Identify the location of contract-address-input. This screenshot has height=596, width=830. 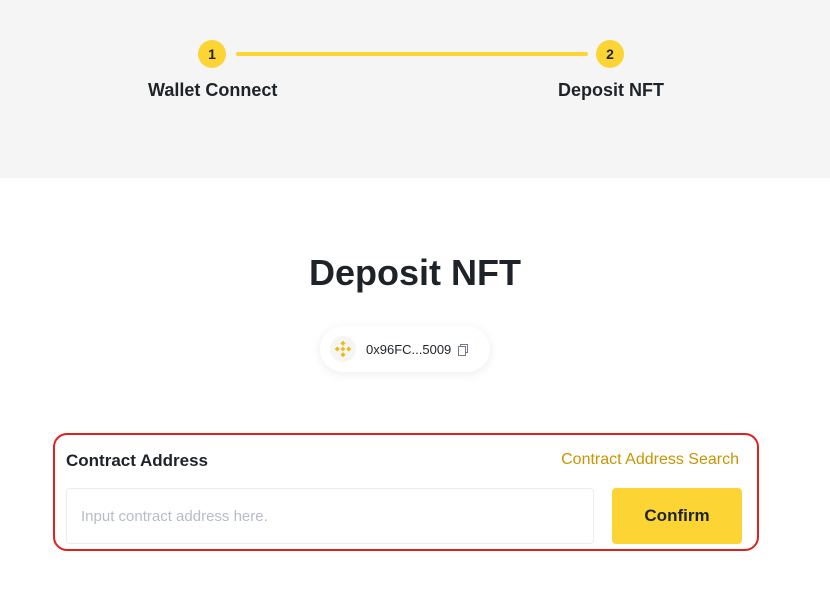
(330, 516).